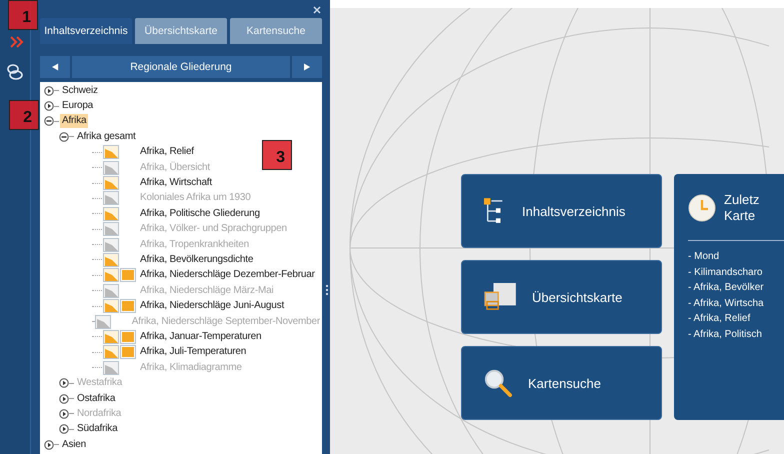 Image resolution: width=784 pixels, height=454 pixels. I want to click on home-card: Kartensuche, so click(561, 383).